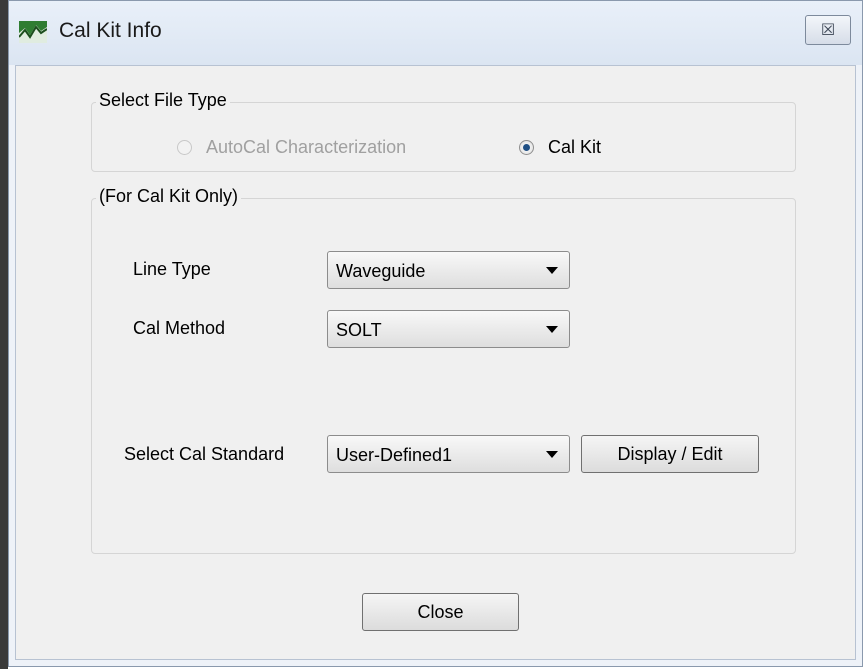  I want to click on radio-icon, so click(184, 147).